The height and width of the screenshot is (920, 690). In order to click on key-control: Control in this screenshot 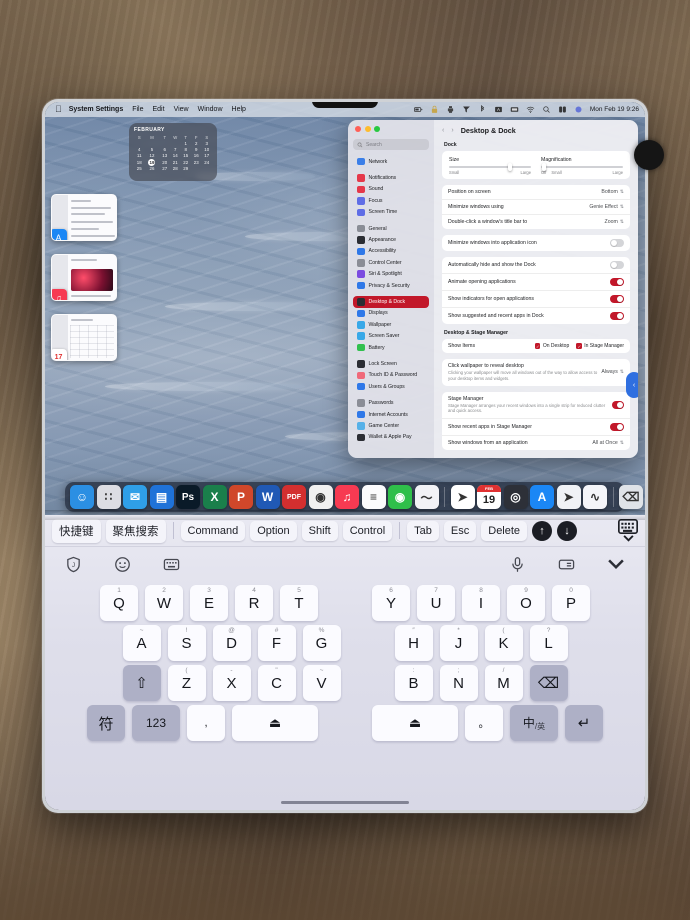, I will do `click(367, 530)`.